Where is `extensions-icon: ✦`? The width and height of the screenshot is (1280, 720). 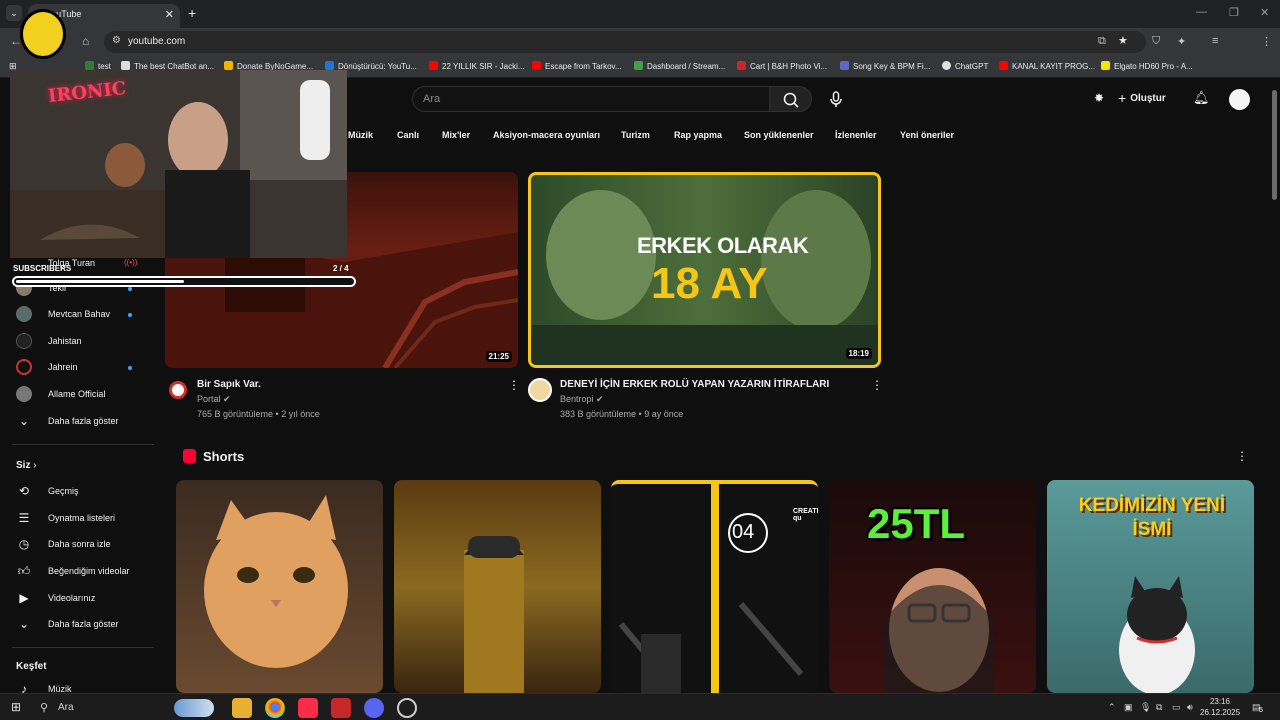 extensions-icon: ✦ is located at coordinates (1181, 41).